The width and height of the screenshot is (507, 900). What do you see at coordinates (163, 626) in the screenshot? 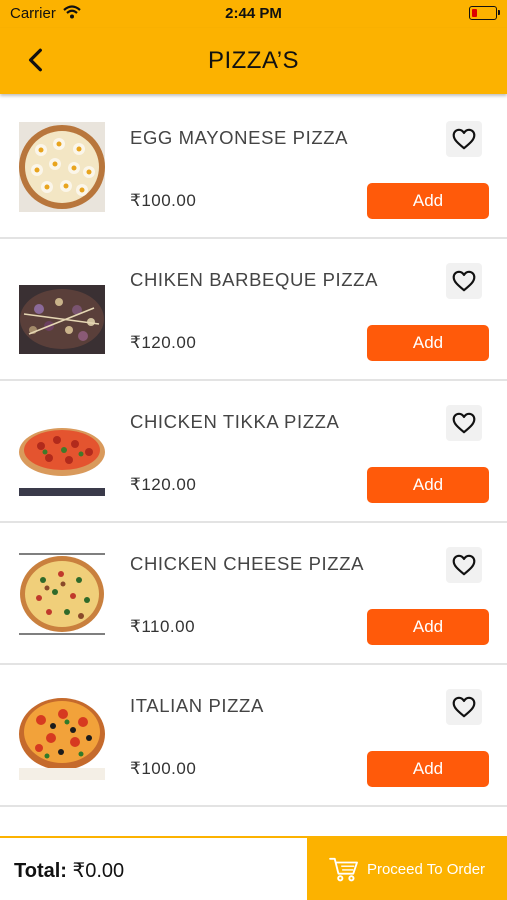
I see `item-price: ₹110.00` at bounding box center [163, 626].